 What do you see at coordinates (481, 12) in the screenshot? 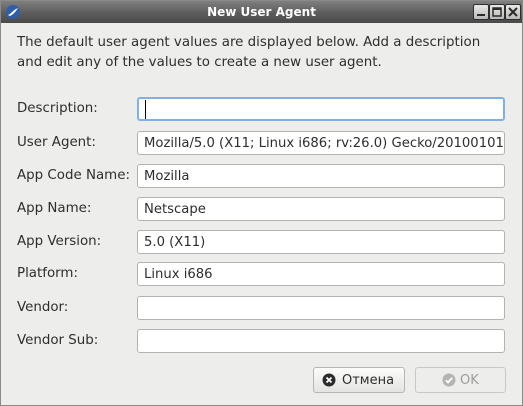
I see `minimize-icon` at bounding box center [481, 12].